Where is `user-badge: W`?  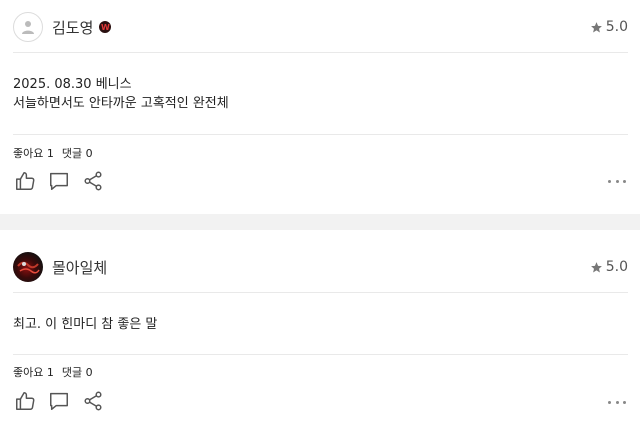
user-badge: W is located at coordinates (105, 27).